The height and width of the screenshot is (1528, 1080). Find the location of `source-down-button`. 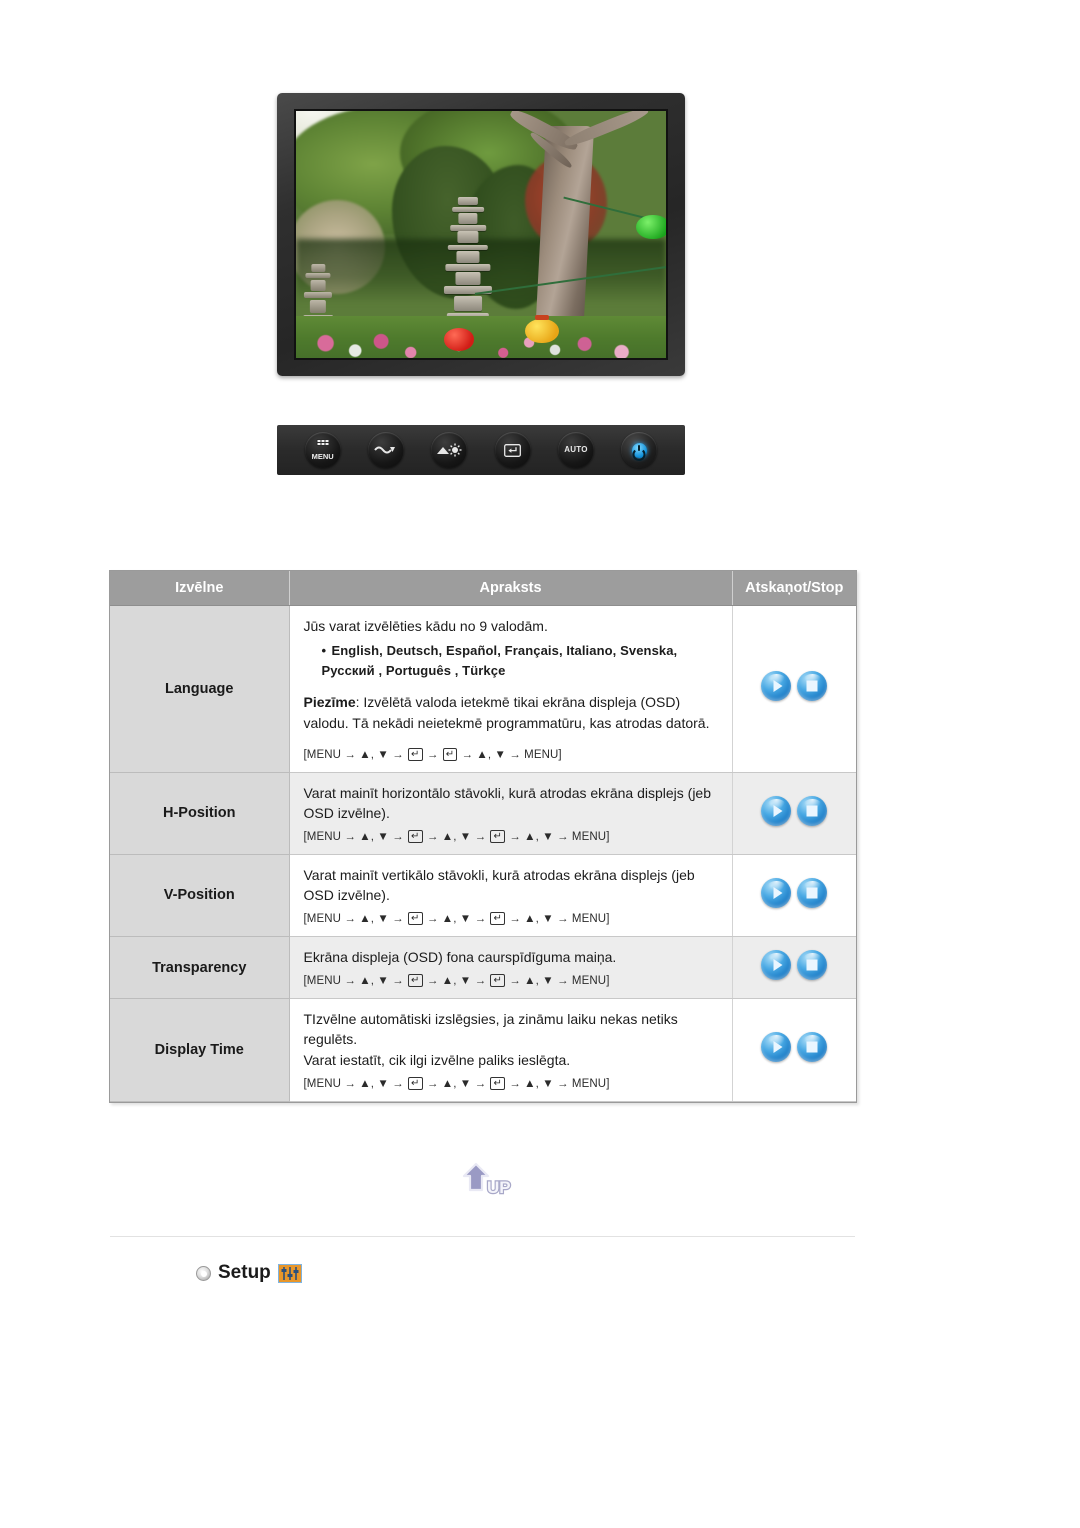

source-down-button is located at coordinates (385, 450).